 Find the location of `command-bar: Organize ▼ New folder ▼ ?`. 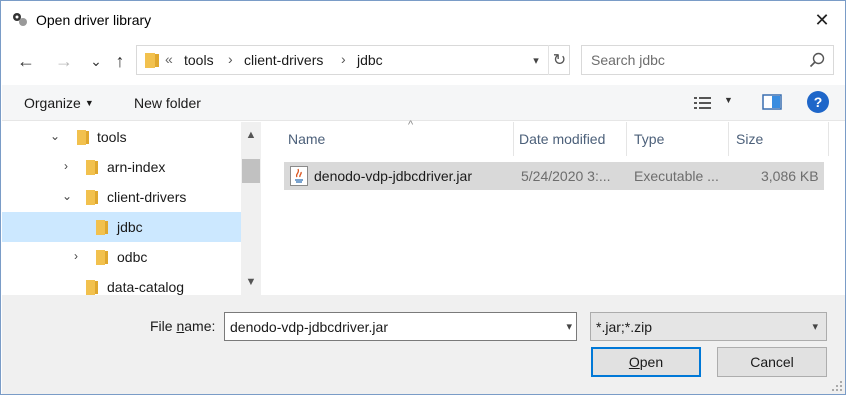

command-bar: Organize ▼ New folder ▼ ? is located at coordinates (423, 103).